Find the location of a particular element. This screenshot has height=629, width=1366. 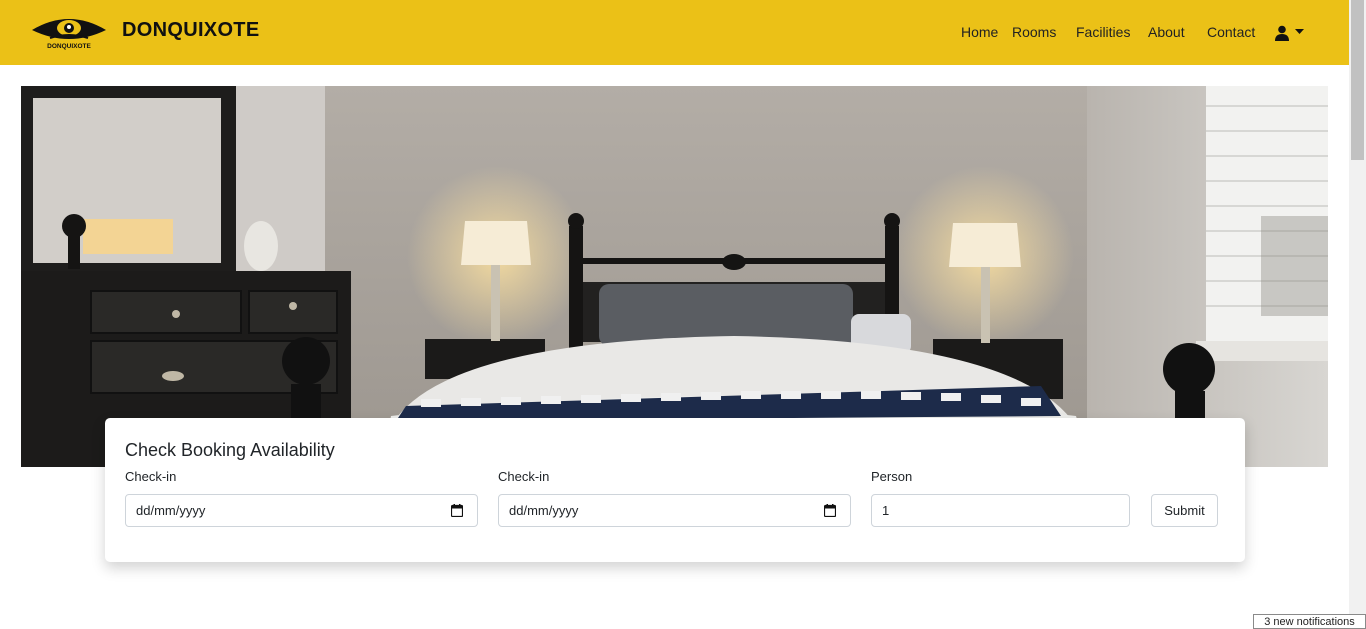

scrollbar-thumb is located at coordinates (1357, 80).